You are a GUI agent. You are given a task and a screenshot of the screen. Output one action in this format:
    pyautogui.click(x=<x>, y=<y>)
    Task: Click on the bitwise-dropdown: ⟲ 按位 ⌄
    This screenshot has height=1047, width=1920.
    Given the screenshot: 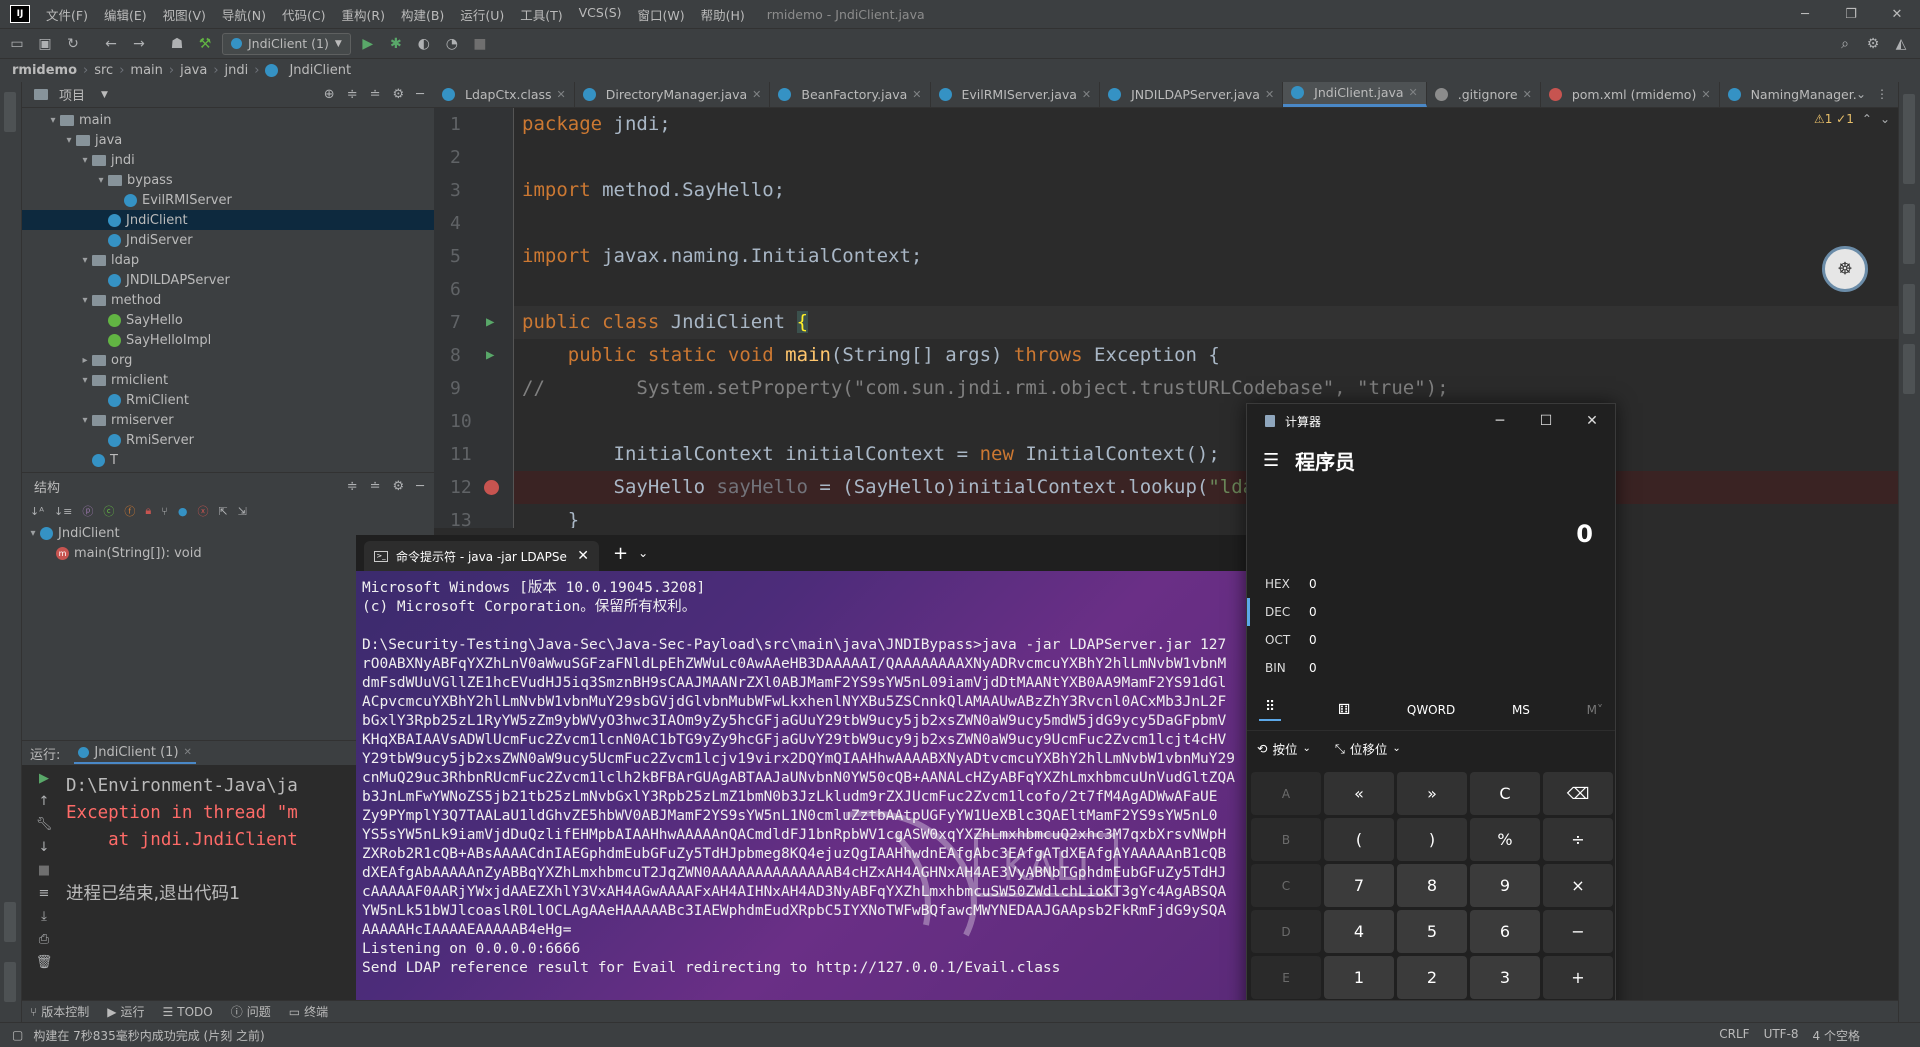 What is the action you would take?
    pyautogui.click(x=1284, y=748)
    